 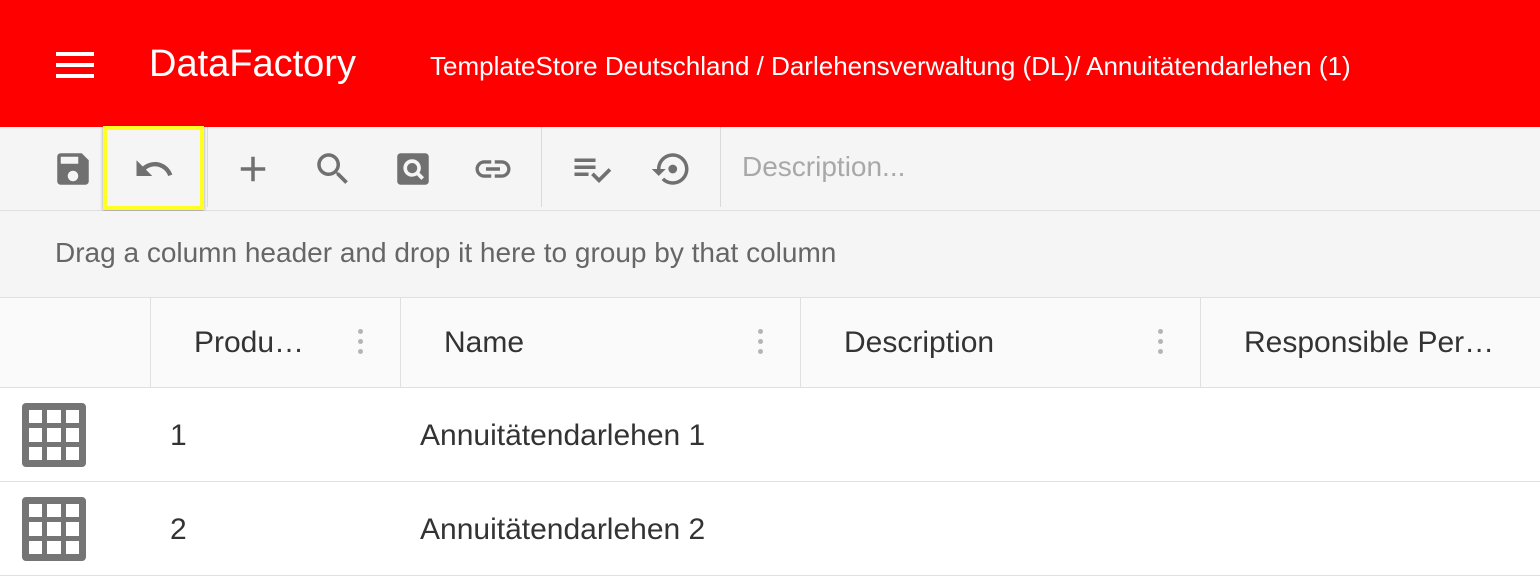 I want to click on history-icon, so click(x=670, y=169).